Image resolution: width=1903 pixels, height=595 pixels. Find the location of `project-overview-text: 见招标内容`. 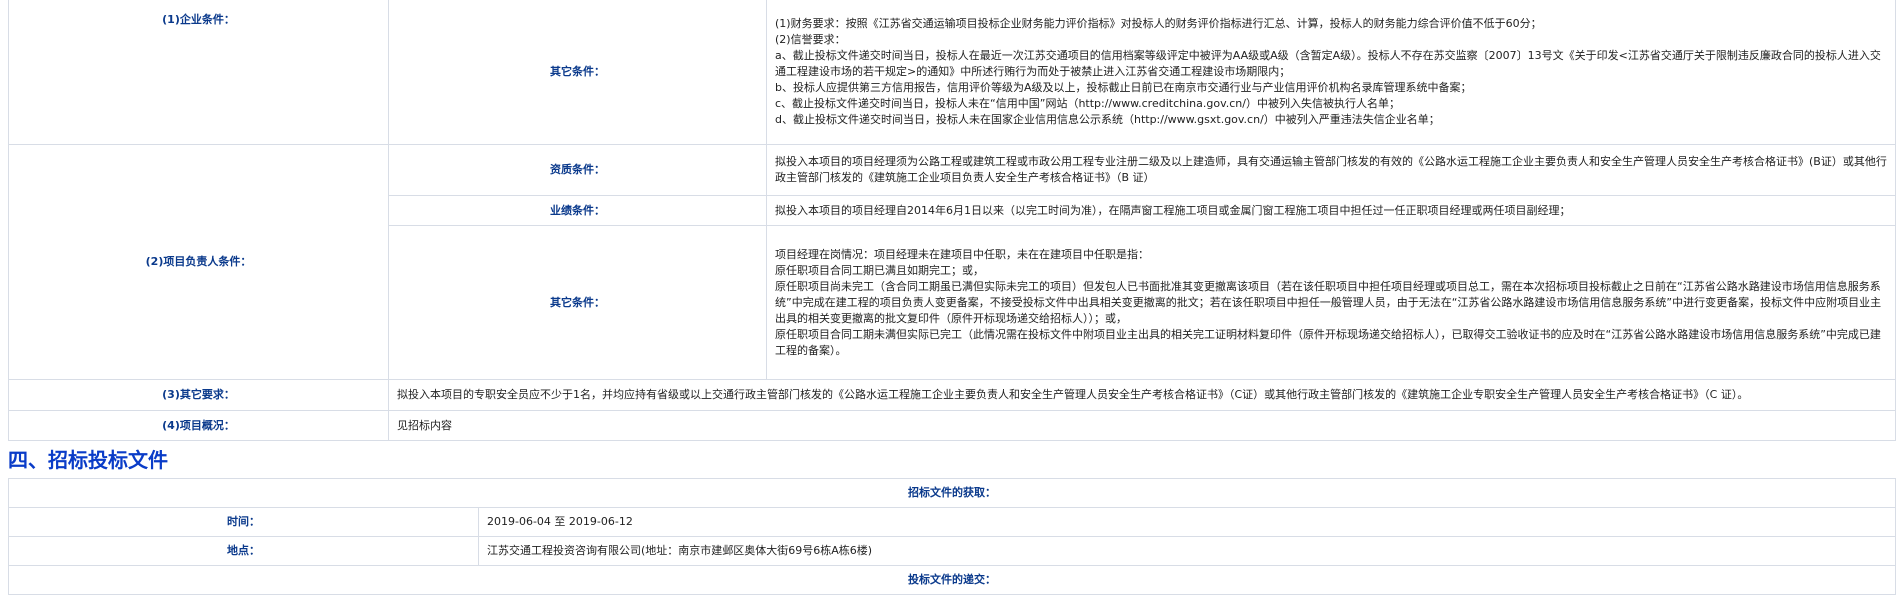

project-overview-text: 见招标内容 is located at coordinates (1142, 425).